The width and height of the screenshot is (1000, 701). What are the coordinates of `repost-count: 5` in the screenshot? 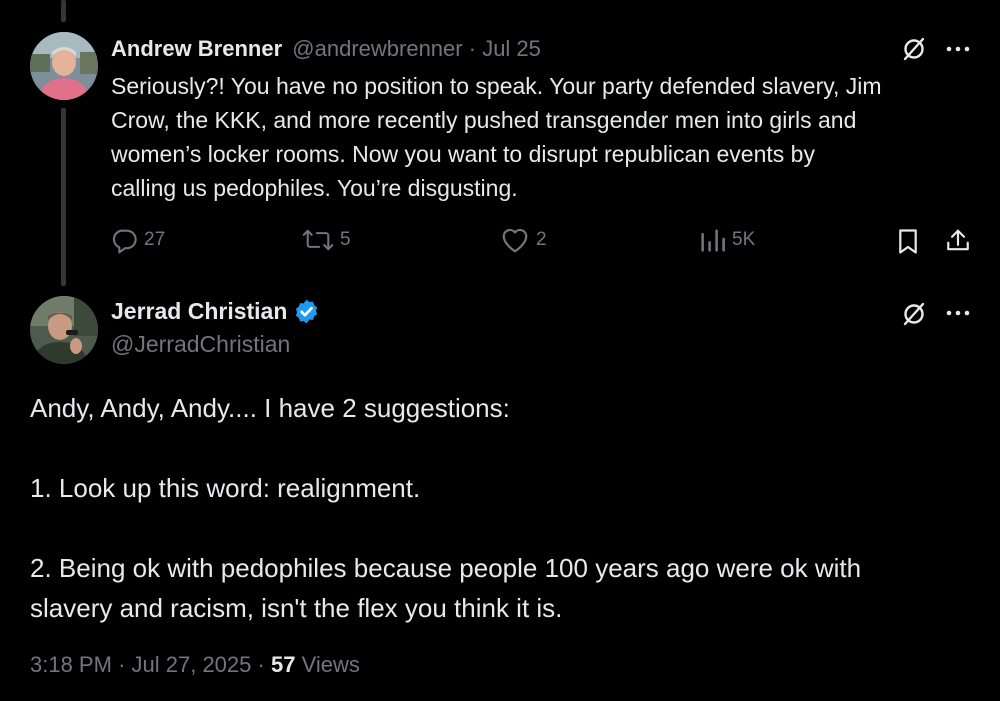 It's located at (345, 239).